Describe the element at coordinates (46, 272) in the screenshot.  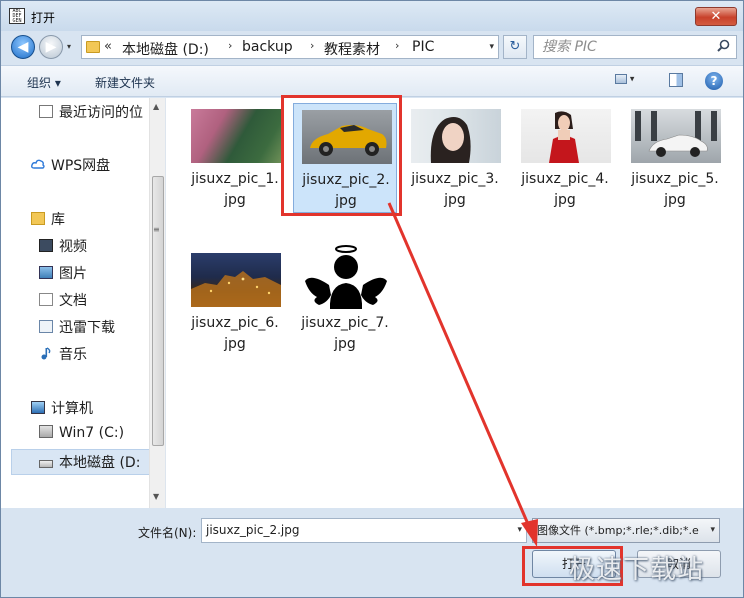
I see `pictures-icon` at that location.